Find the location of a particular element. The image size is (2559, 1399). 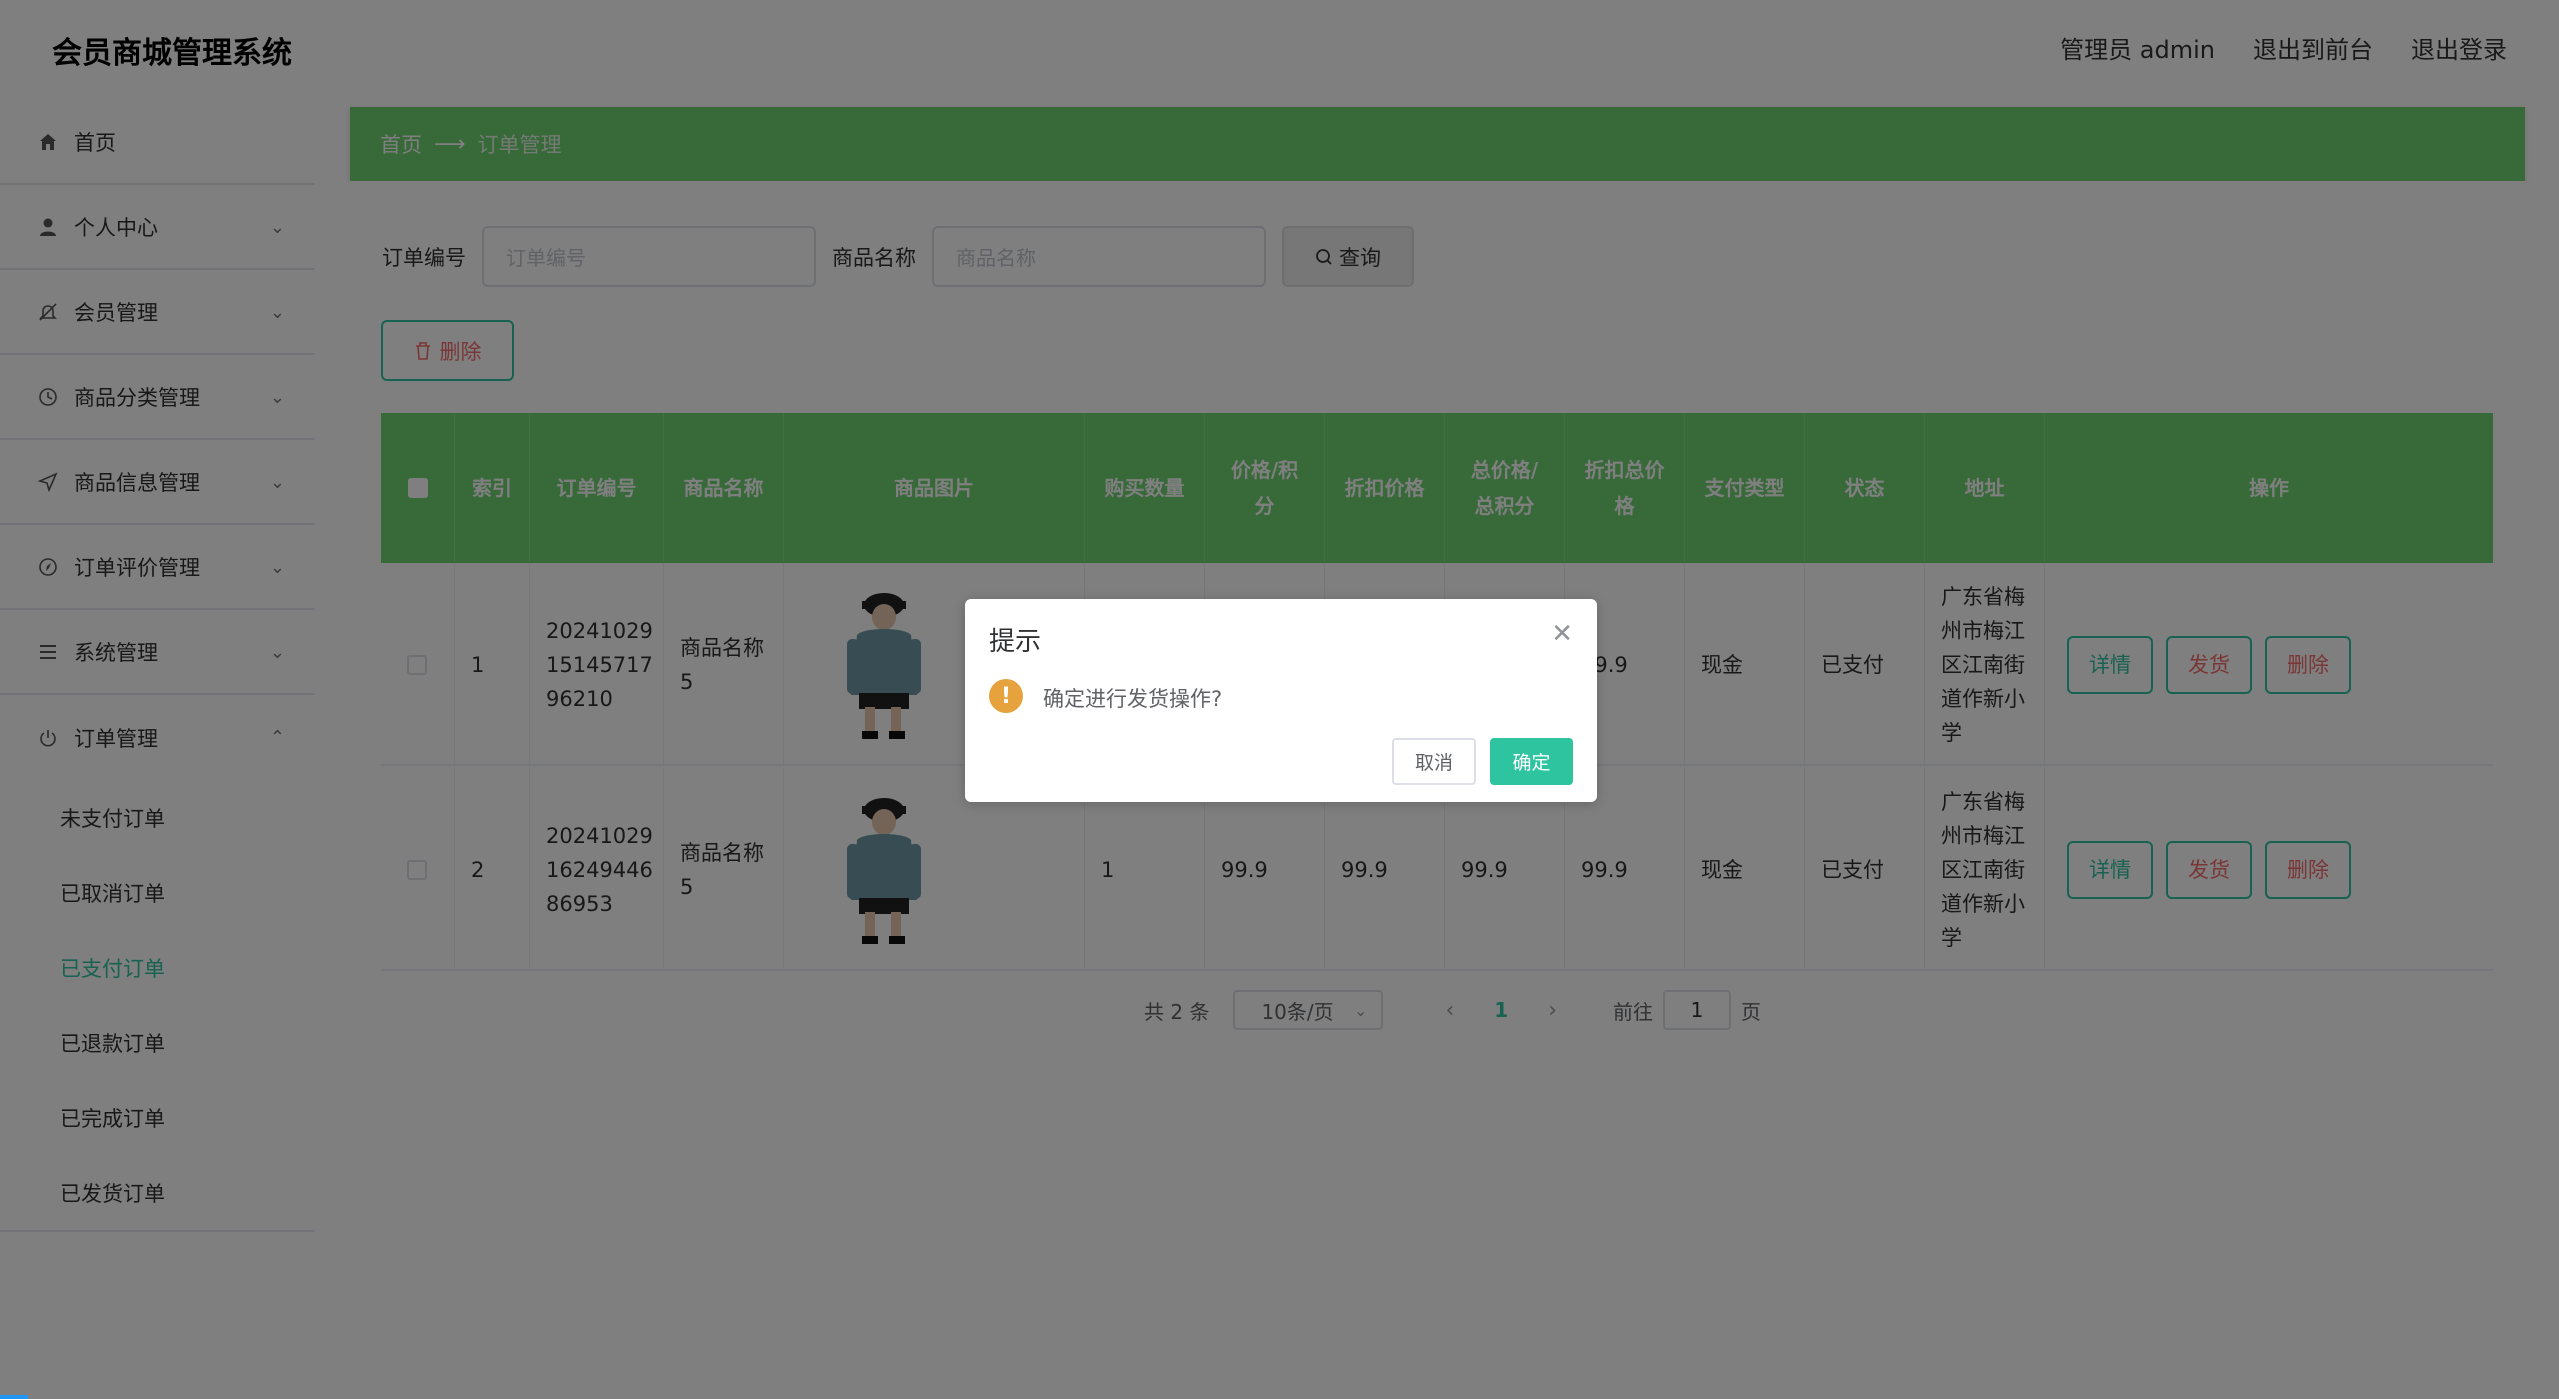

warning-icon: ! is located at coordinates (1006, 696).